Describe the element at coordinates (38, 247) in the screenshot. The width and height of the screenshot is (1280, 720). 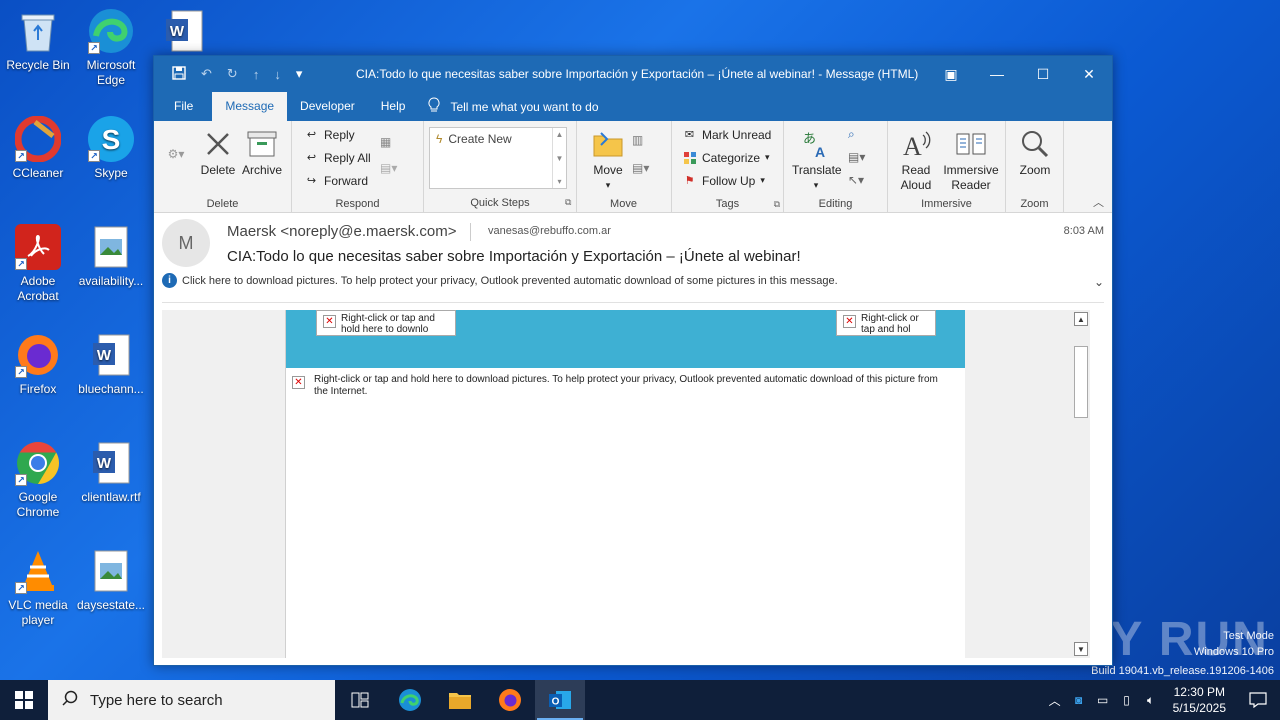
I see `adobe-acrobat-icon: ↗` at that location.